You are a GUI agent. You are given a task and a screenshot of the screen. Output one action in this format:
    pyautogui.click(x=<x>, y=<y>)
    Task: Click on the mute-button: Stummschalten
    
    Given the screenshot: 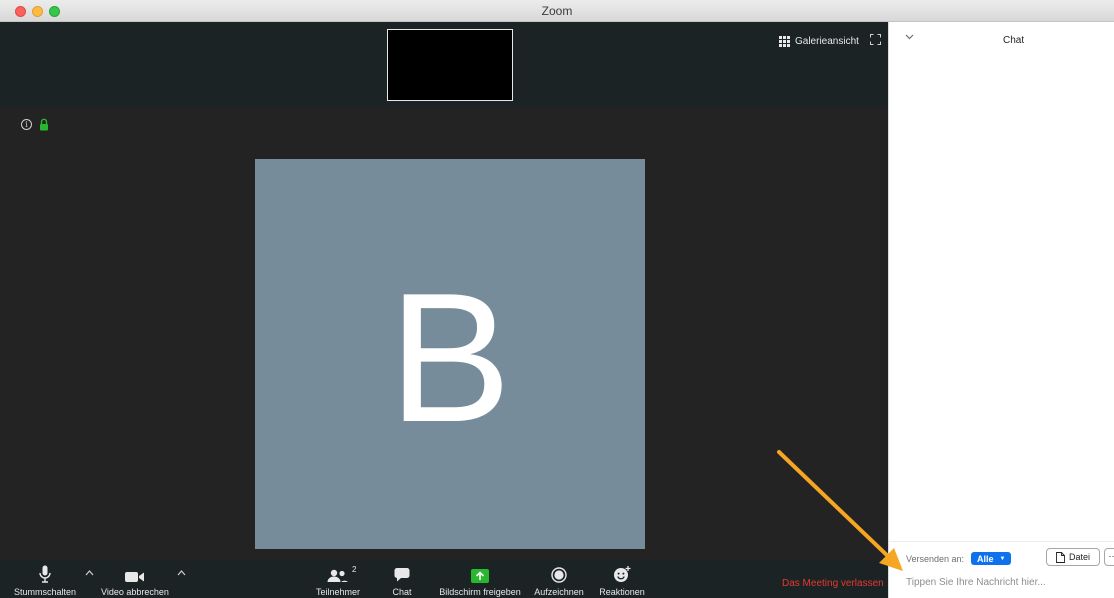 What is the action you would take?
    pyautogui.click(x=45, y=579)
    